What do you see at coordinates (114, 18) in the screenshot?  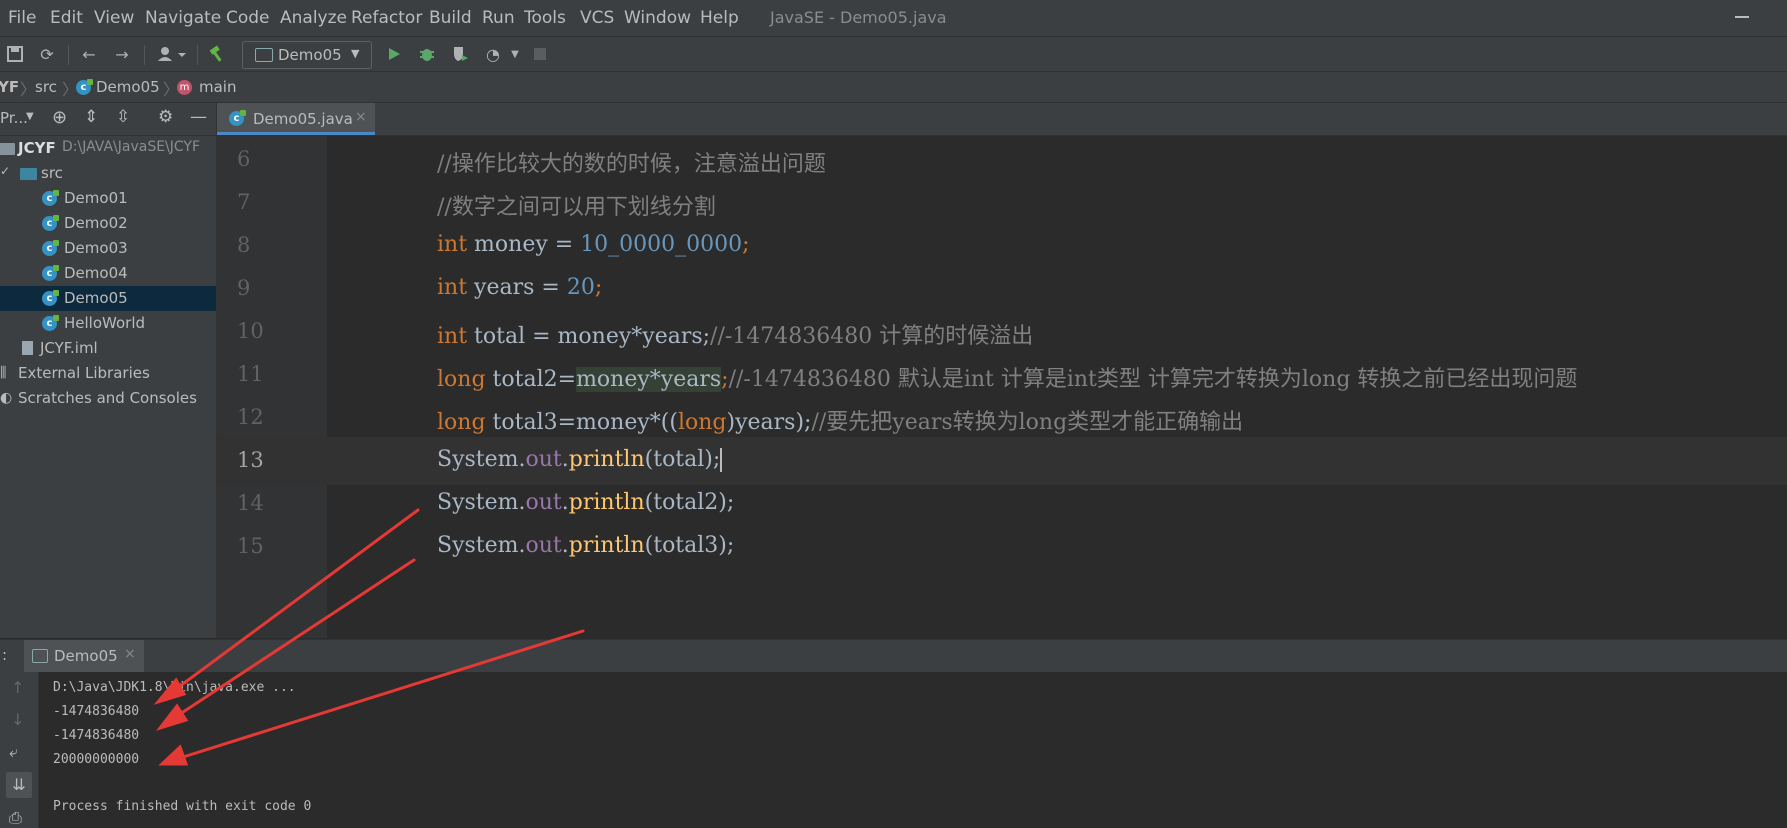 I see `menu-view: View` at bounding box center [114, 18].